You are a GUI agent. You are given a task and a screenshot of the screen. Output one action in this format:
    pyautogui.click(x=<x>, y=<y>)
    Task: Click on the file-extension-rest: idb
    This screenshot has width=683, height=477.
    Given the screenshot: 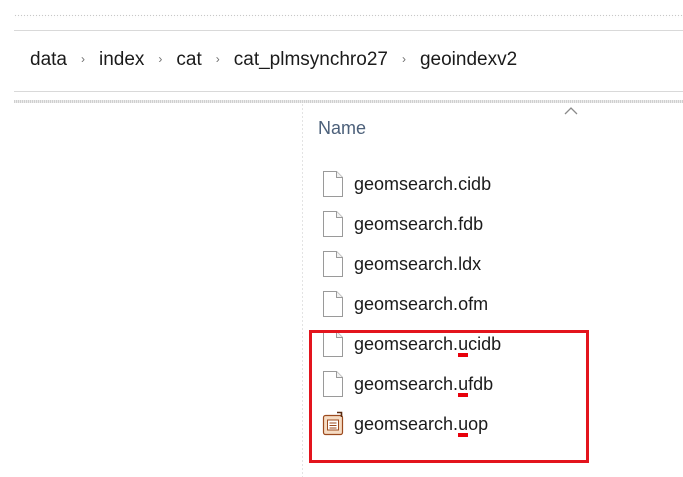 What is the action you would take?
    pyautogui.click(x=479, y=183)
    